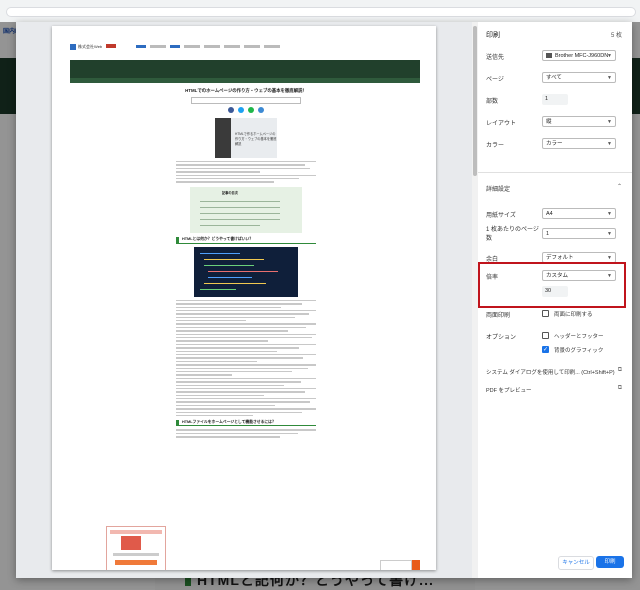  I want to click on duplex-label: 両面印刷, so click(498, 316).